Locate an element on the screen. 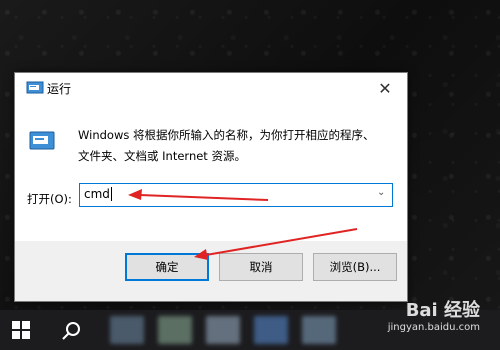 This screenshot has height=350, width=500. arrow-to-ok is located at coordinates (276, 244).